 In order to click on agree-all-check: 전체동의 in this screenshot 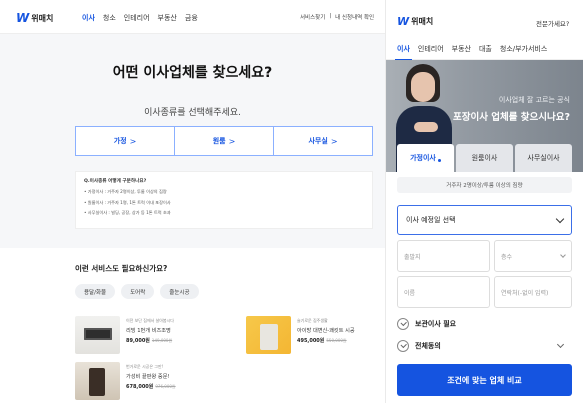, I will do `click(419, 346)`.